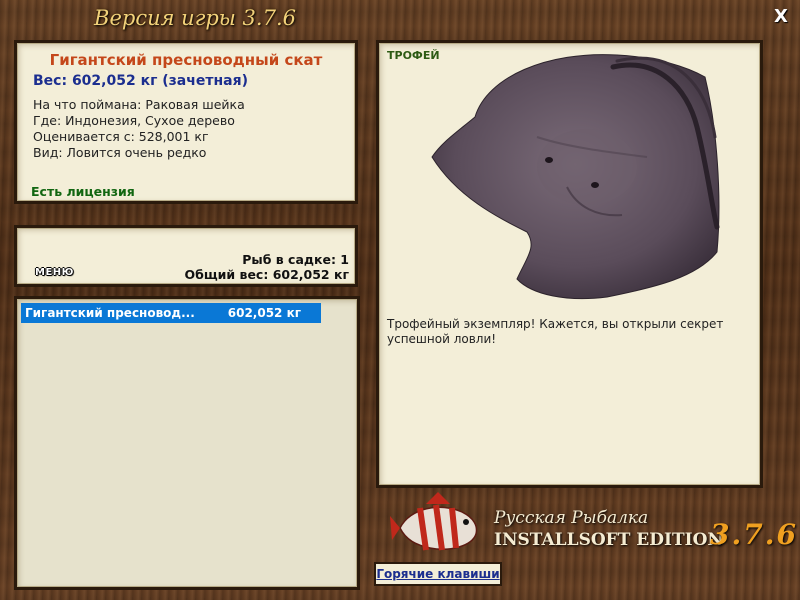  What do you see at coordinates (134, 120) in the screenshot?
I see `location: Где: Индонезия, Сухое дерево` at bounding box center [134, 120].